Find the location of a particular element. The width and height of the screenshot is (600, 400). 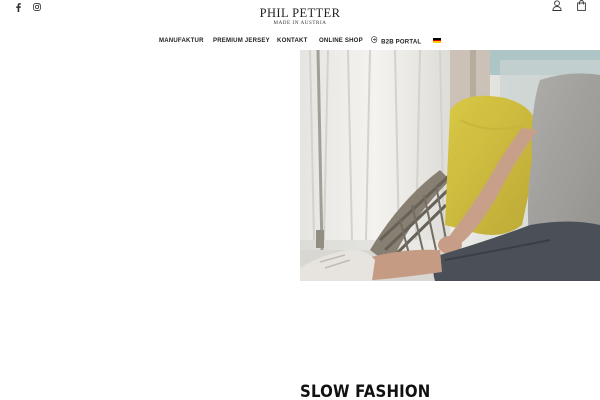

user-icon is located at coordinates (557, 5).